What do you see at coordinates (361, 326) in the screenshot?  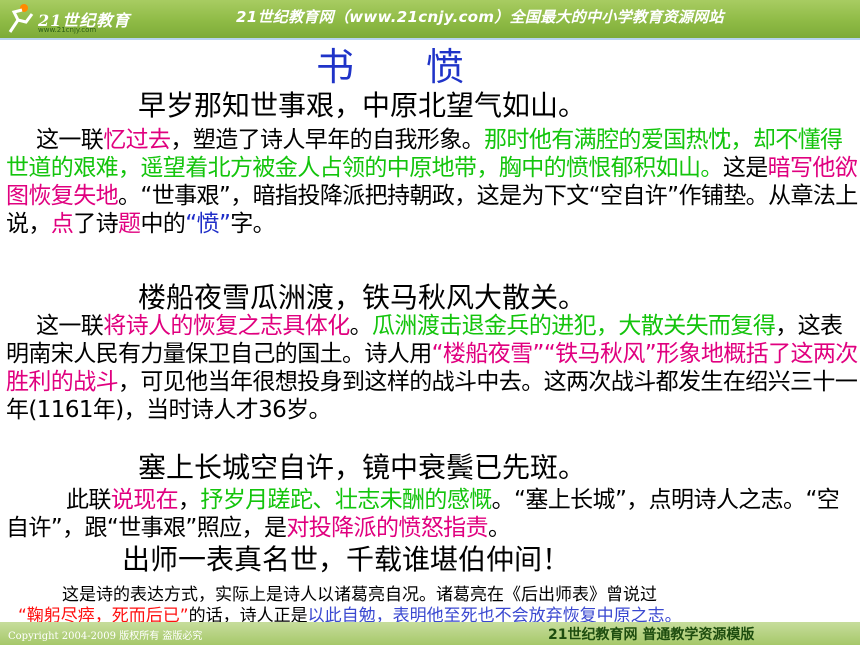 I see `text-span: 。` at bounding box center [361, 326].